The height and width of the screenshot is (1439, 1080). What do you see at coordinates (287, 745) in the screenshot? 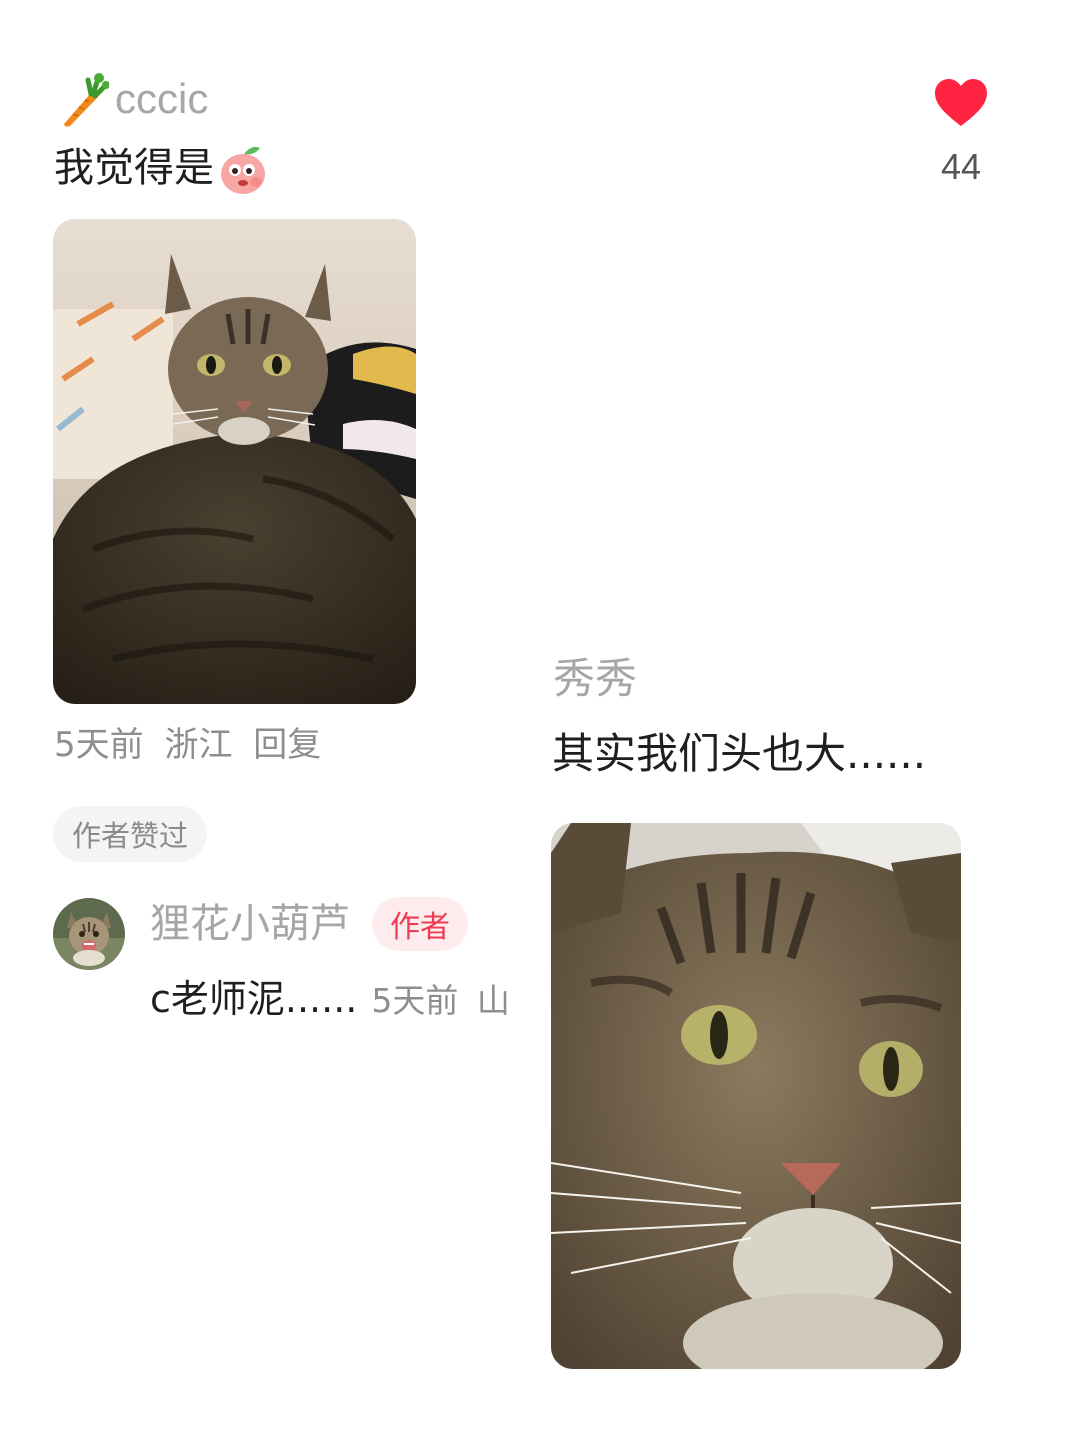
I see `reply-button: 回复` at bounding box center [287, 745].